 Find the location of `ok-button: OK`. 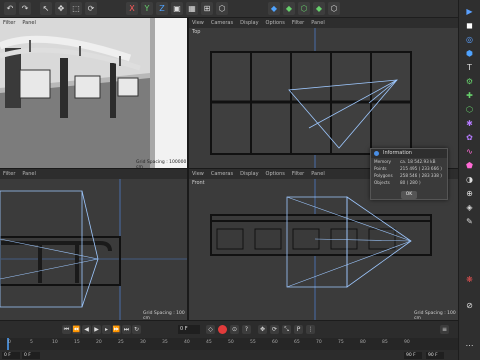

ok-button: OK is located at coordinates (409, 195).